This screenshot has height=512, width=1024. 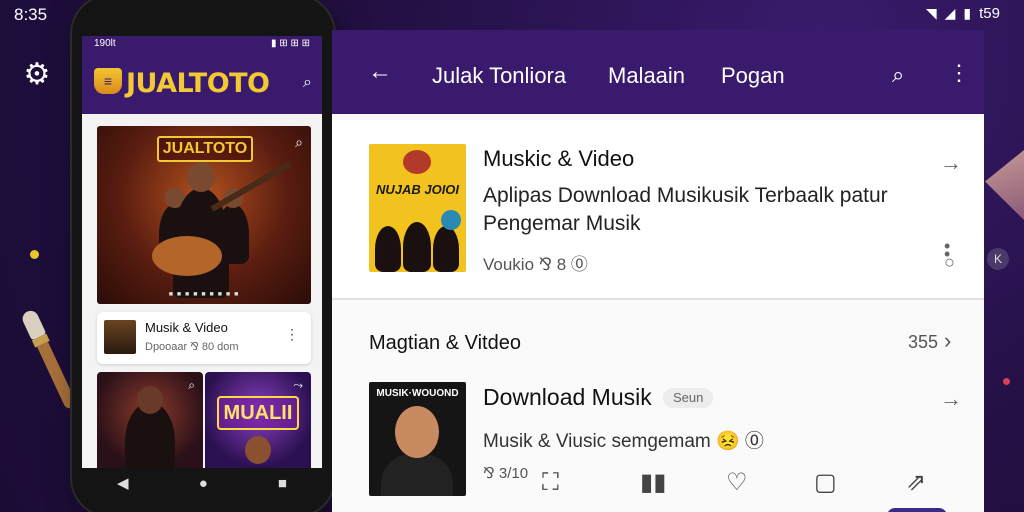 I want to click on hero-badge: JUALTOTO, so click(x=205, y=149).